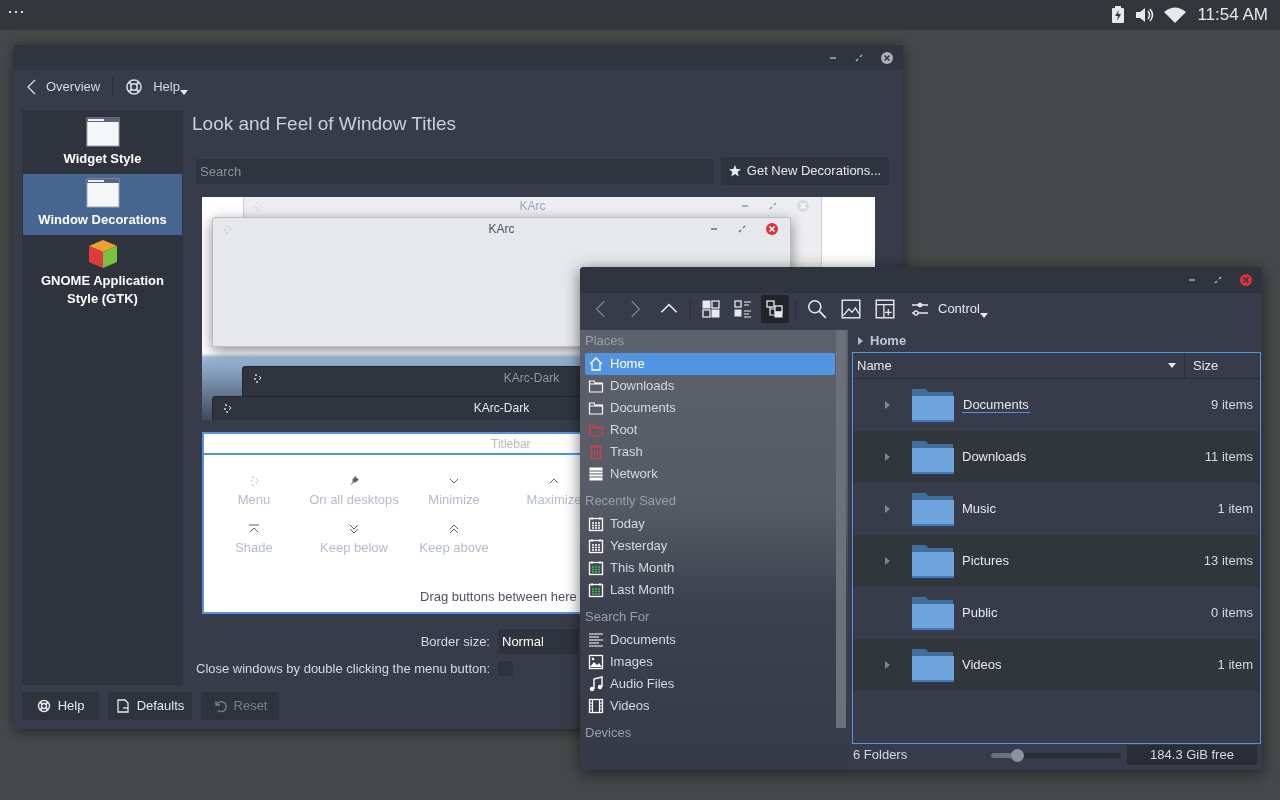 Image resolution: width=1280 pixels, height=800 pixels. I want to click on file-row: Videos 1 item, so click(1056, 665).